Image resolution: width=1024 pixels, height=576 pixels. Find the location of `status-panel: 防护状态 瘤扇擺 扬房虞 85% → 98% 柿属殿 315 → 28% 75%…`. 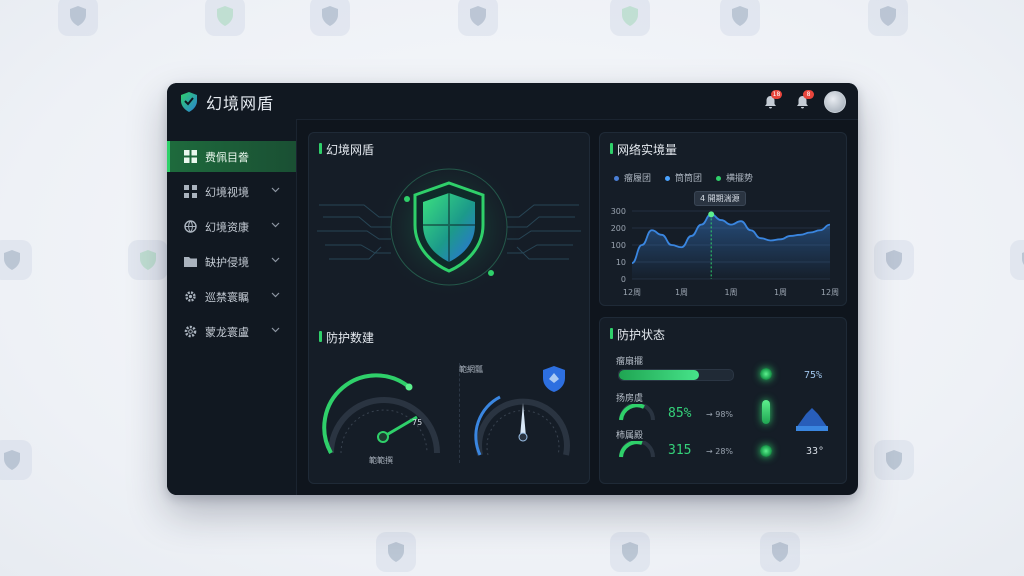

status-panel: 防护状态 瘤扇擺 扬房虞 85% → 98% 柿属殿 315 → 28% 75%… is located at coordinates (723, 400).